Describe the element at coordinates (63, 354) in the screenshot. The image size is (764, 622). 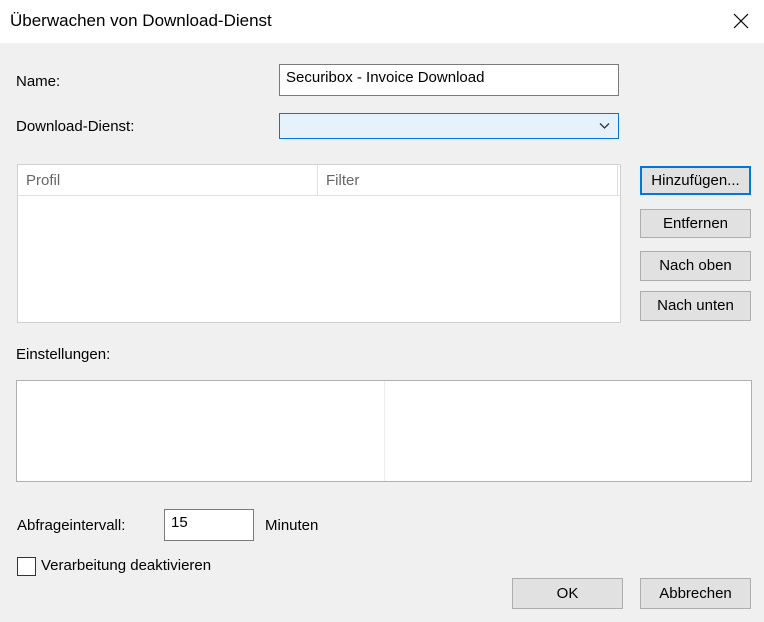
I see `settings-label: Einstellungen:` at that location.